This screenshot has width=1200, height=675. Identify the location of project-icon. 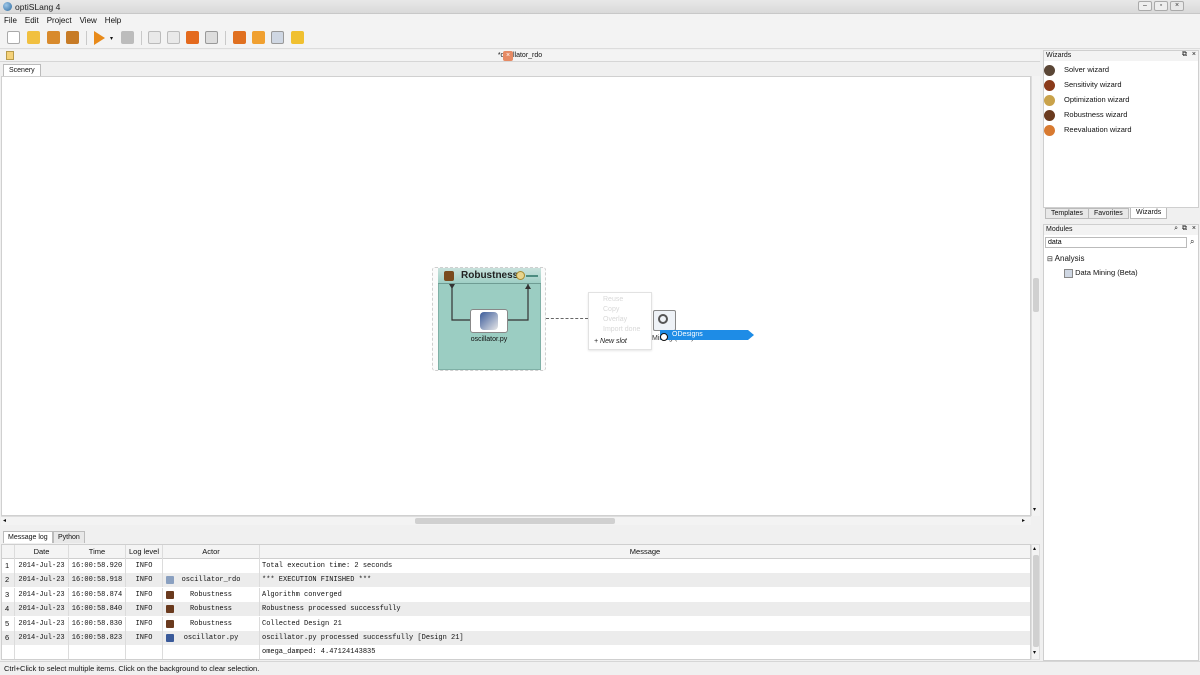
(170, 580).